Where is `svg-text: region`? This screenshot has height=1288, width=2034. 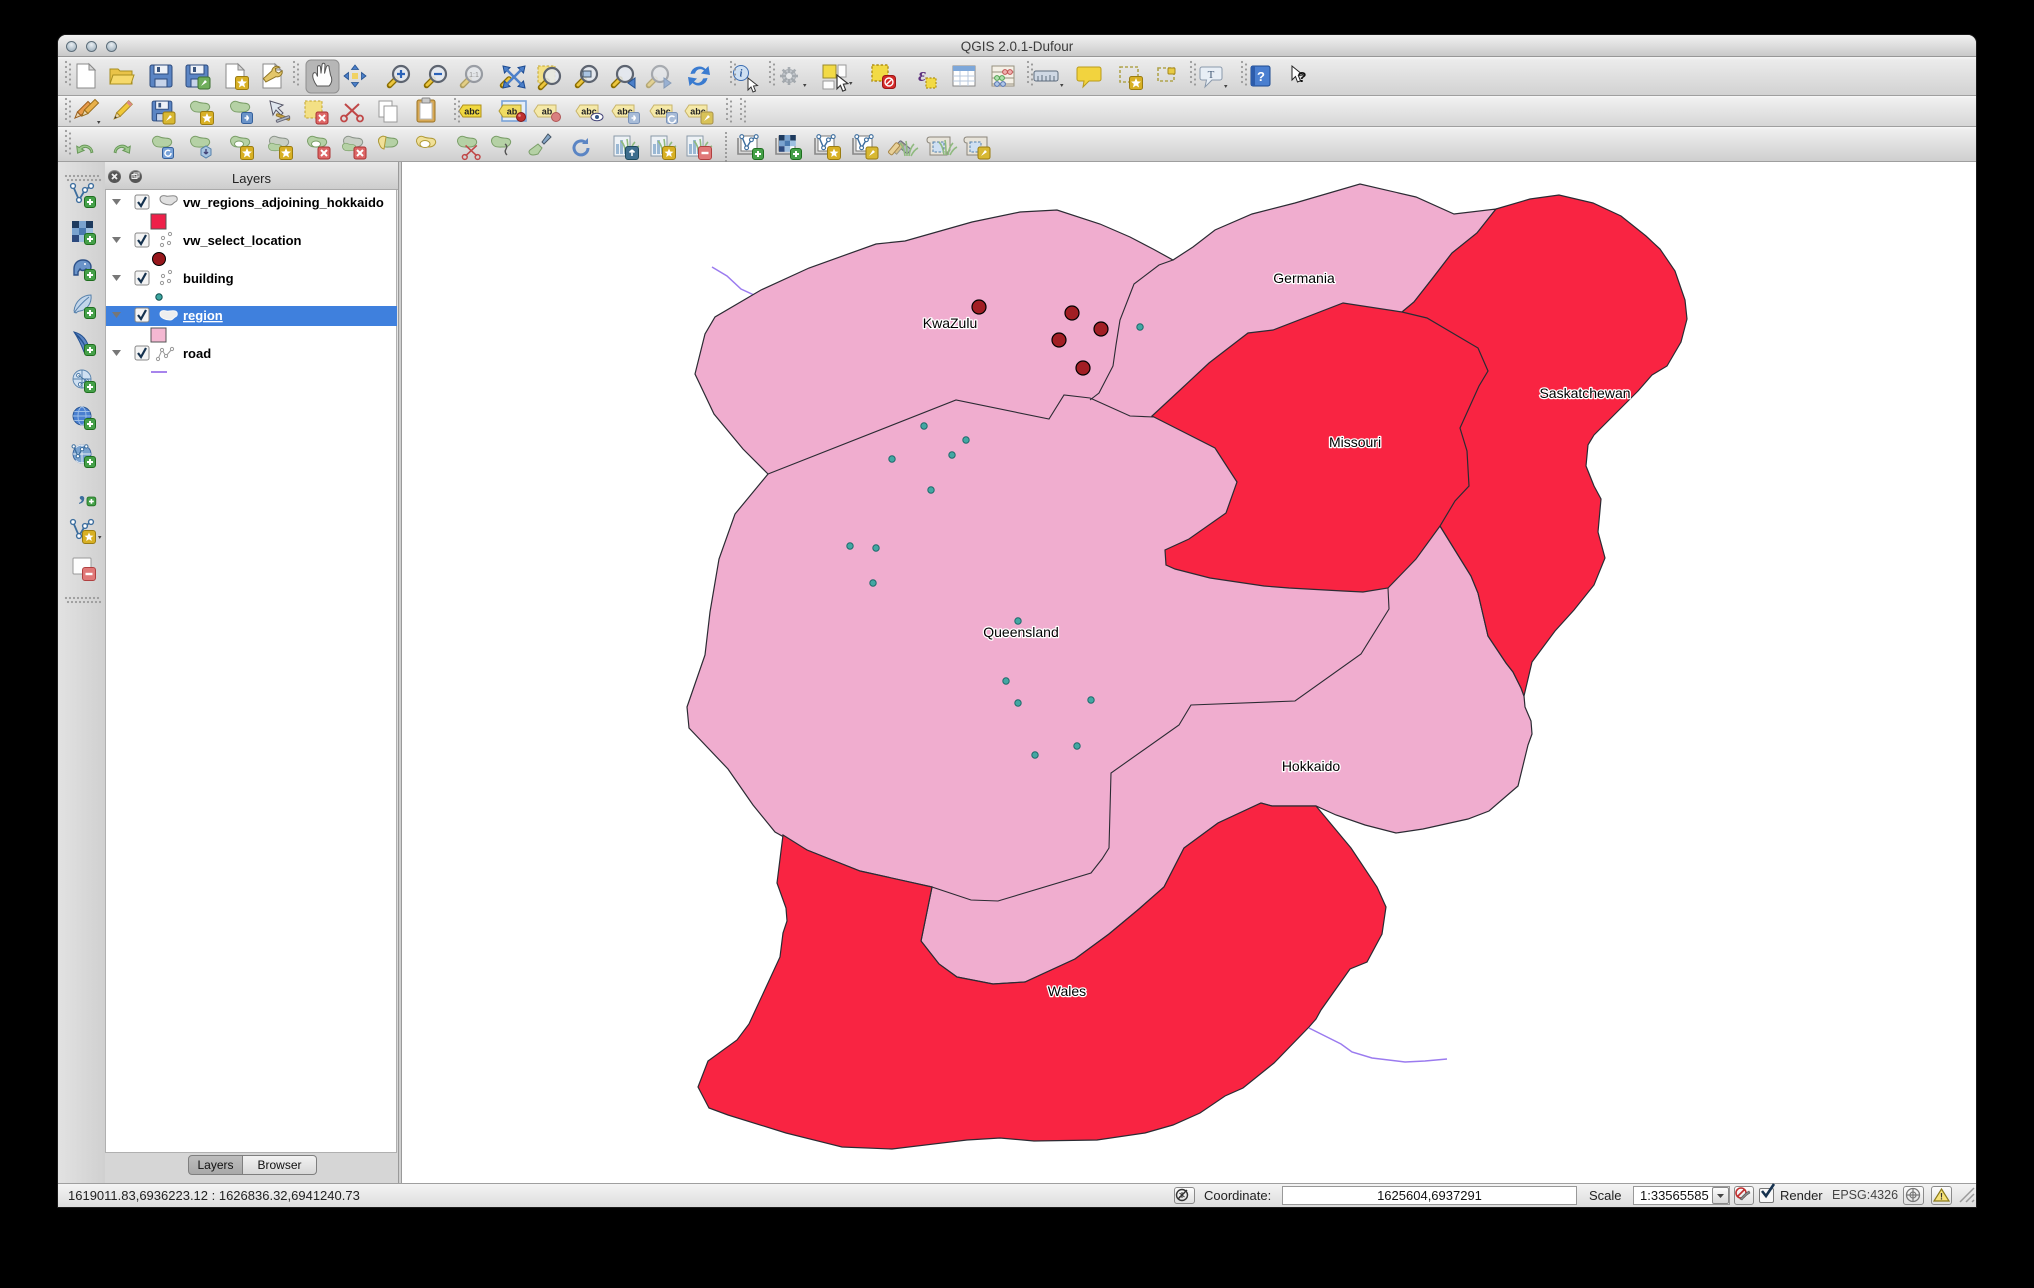
svg-text: region is located at coordinates (203, 315).